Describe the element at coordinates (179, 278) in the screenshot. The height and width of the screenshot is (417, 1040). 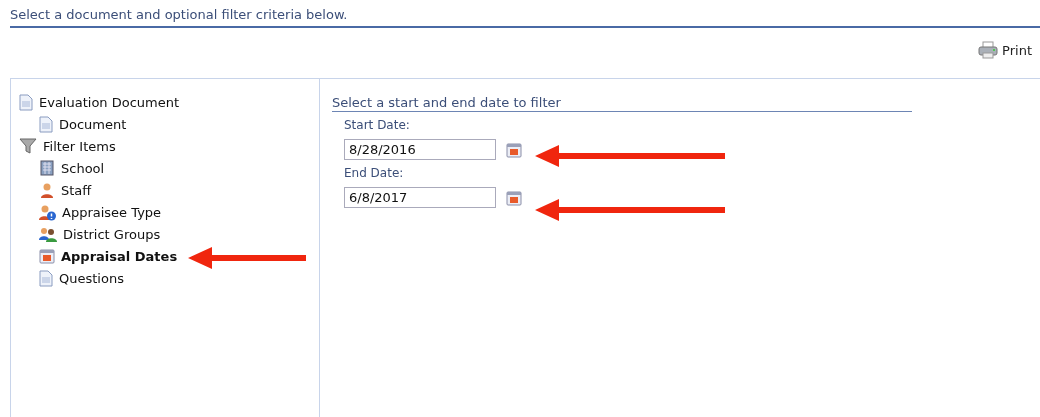
I see `tree-item: Questions` at that location.